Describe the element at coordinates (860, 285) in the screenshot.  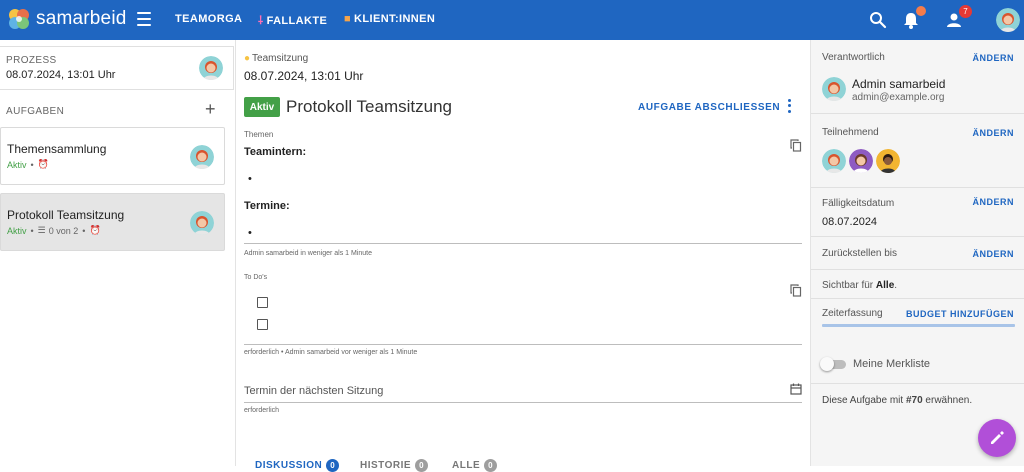
I see `visibility-text: Sichtbar für Alle.` at that location.